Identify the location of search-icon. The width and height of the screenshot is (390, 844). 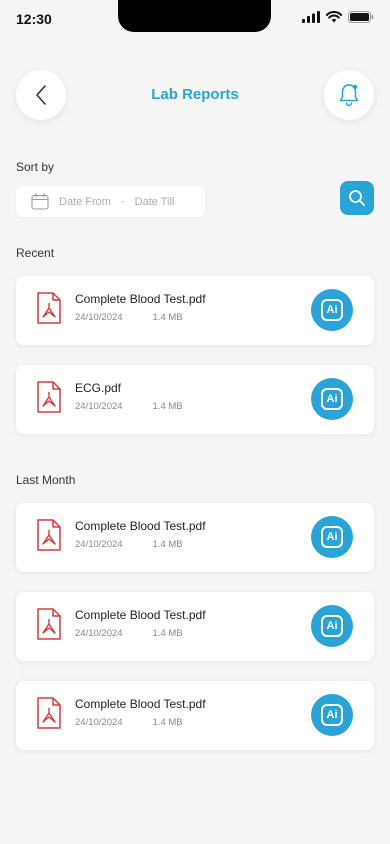
(357, 198).